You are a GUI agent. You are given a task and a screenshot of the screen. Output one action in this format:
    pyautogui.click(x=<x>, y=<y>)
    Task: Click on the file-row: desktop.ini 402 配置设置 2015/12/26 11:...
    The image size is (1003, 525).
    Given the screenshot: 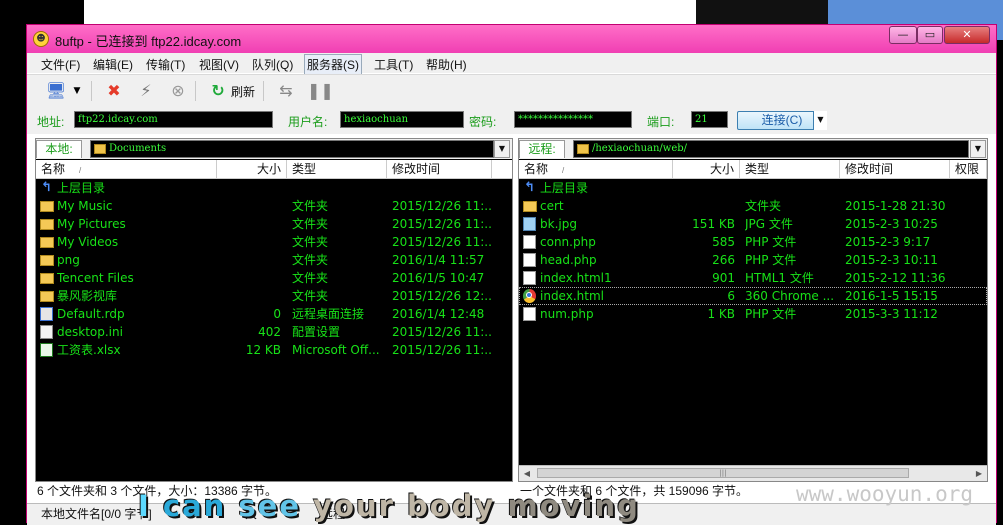 What is the action you would take?
    pyautogui.click(x=274, y=332)
    